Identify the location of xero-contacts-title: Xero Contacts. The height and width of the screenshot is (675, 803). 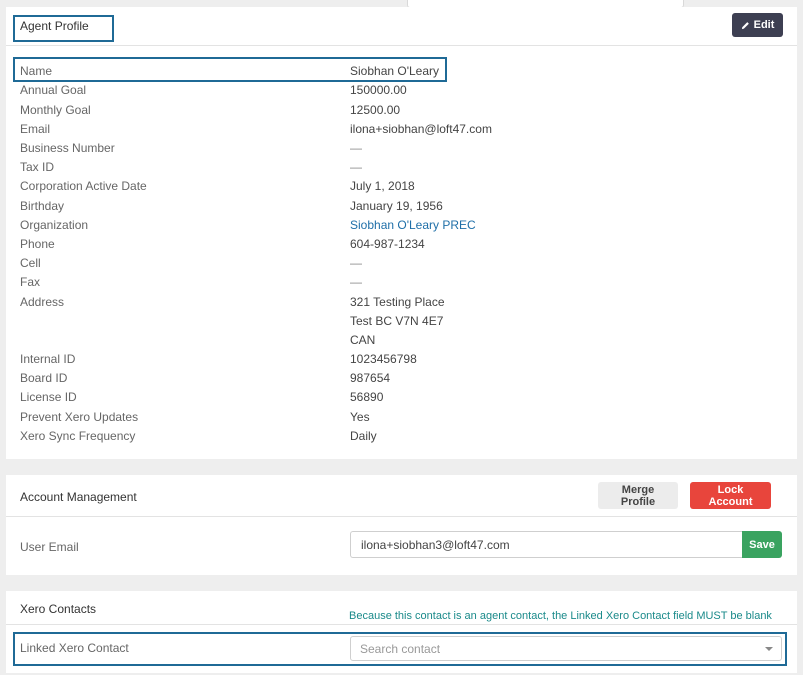
(58, 609).